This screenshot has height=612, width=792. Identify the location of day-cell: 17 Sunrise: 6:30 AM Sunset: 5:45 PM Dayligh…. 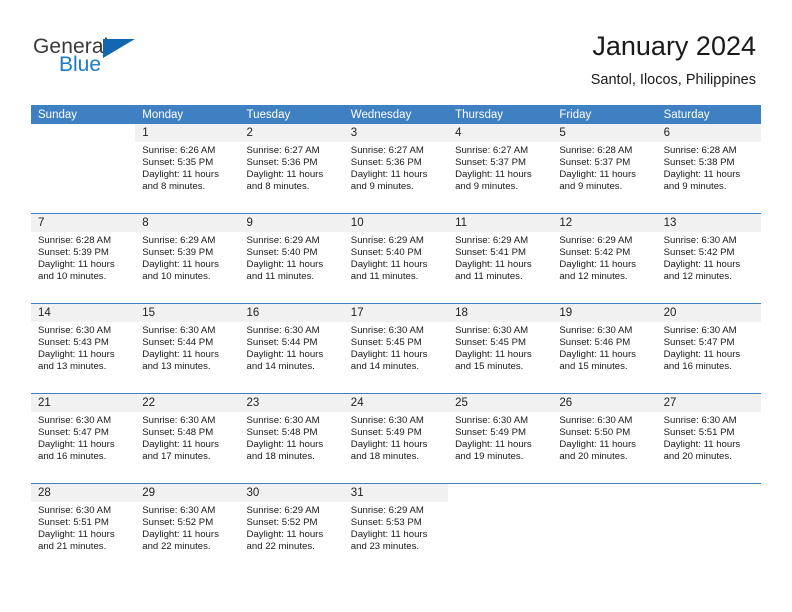
(396, 348).